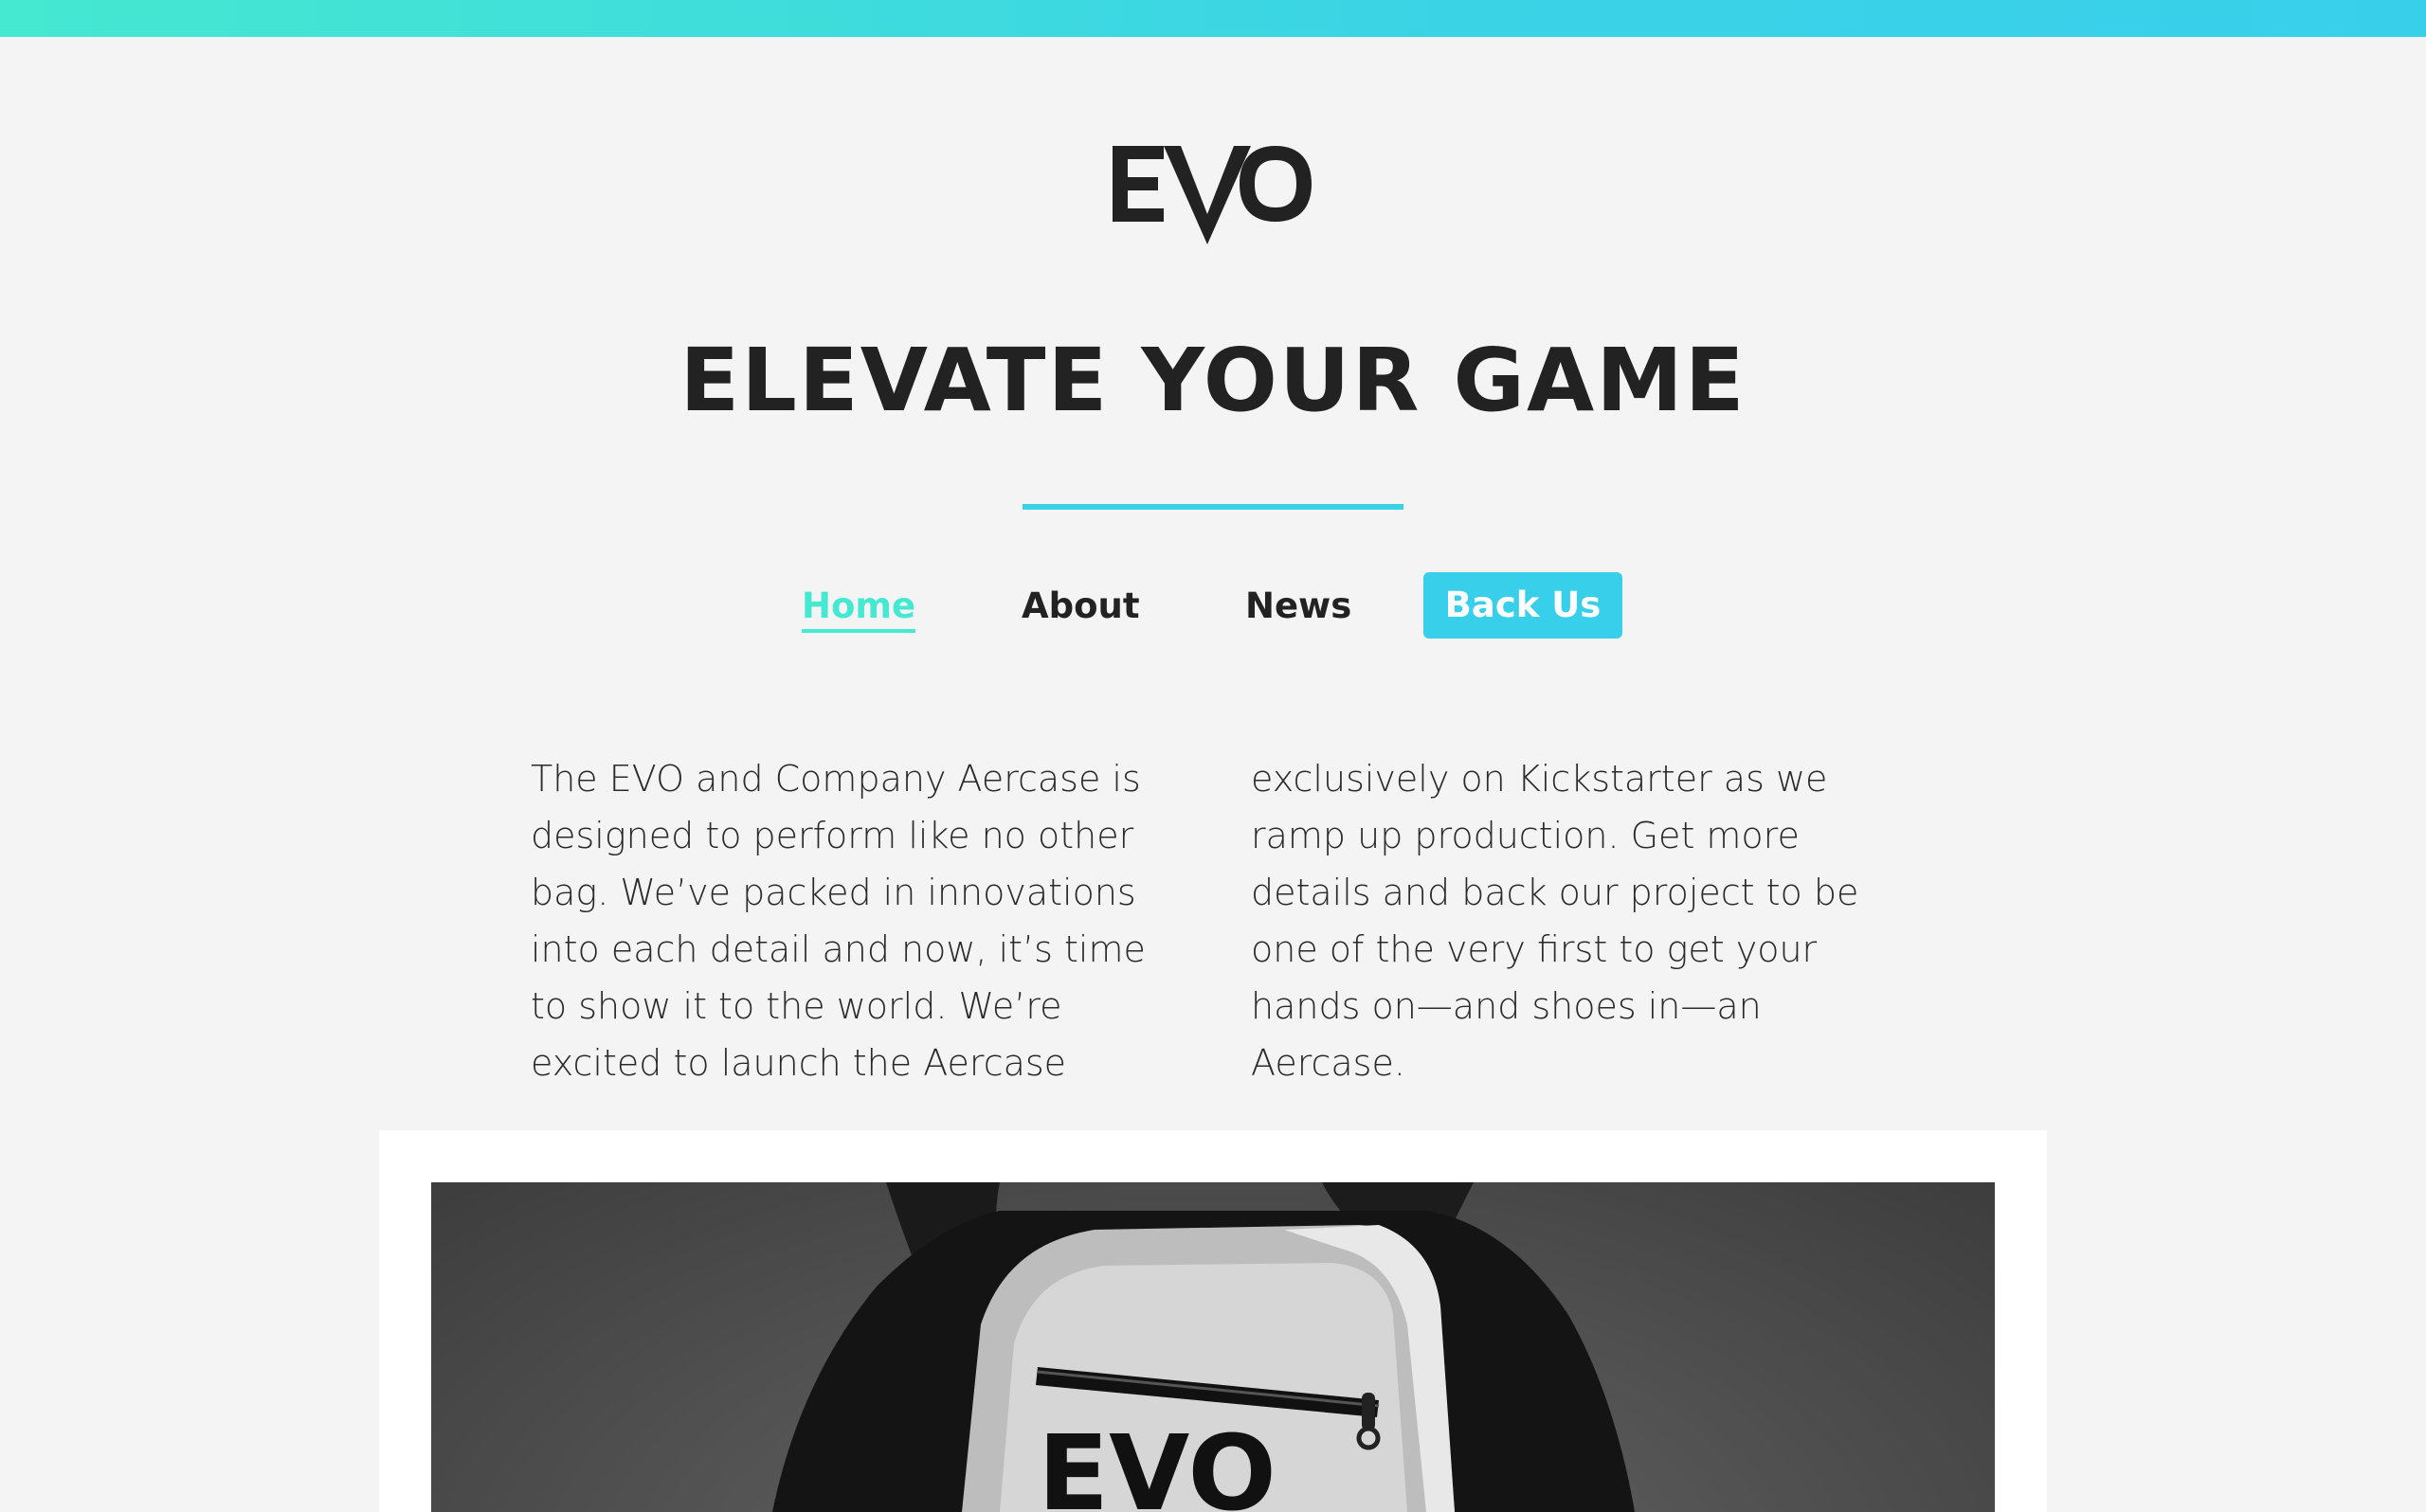 The width and height of the screenshot is (2426, 1512). I want to click on back-us-button: Back Us, so click(1522, 605).